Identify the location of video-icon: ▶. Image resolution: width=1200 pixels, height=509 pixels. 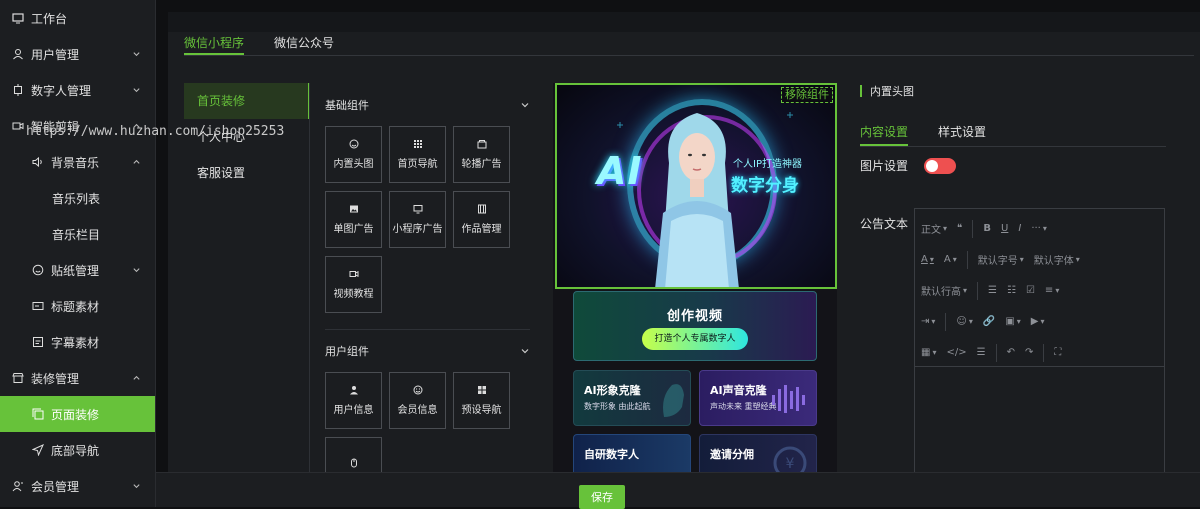
(1038, 321).